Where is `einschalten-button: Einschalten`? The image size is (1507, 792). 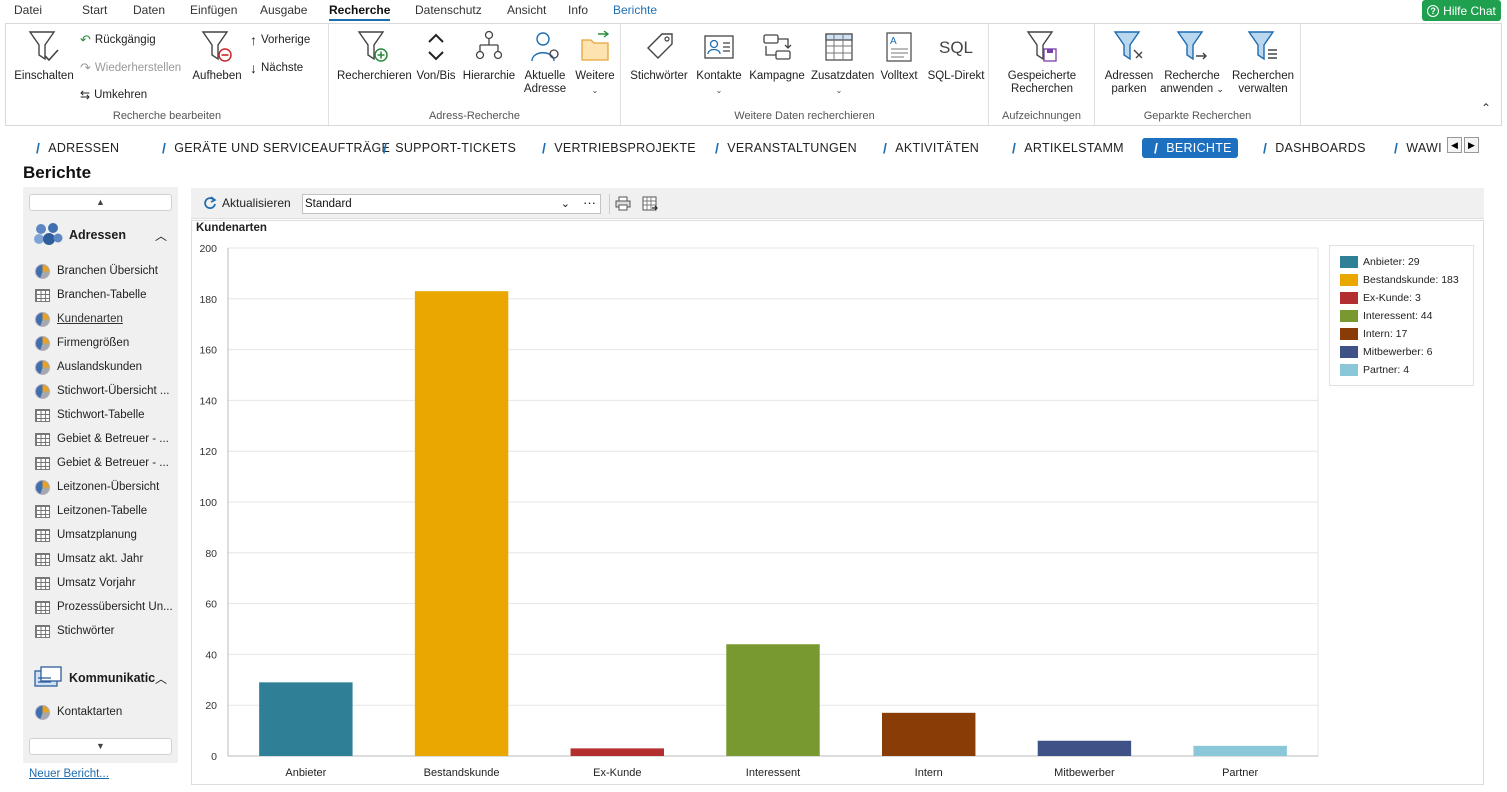
einschalten-button: Einschalten is located at coordinates (44, 55).